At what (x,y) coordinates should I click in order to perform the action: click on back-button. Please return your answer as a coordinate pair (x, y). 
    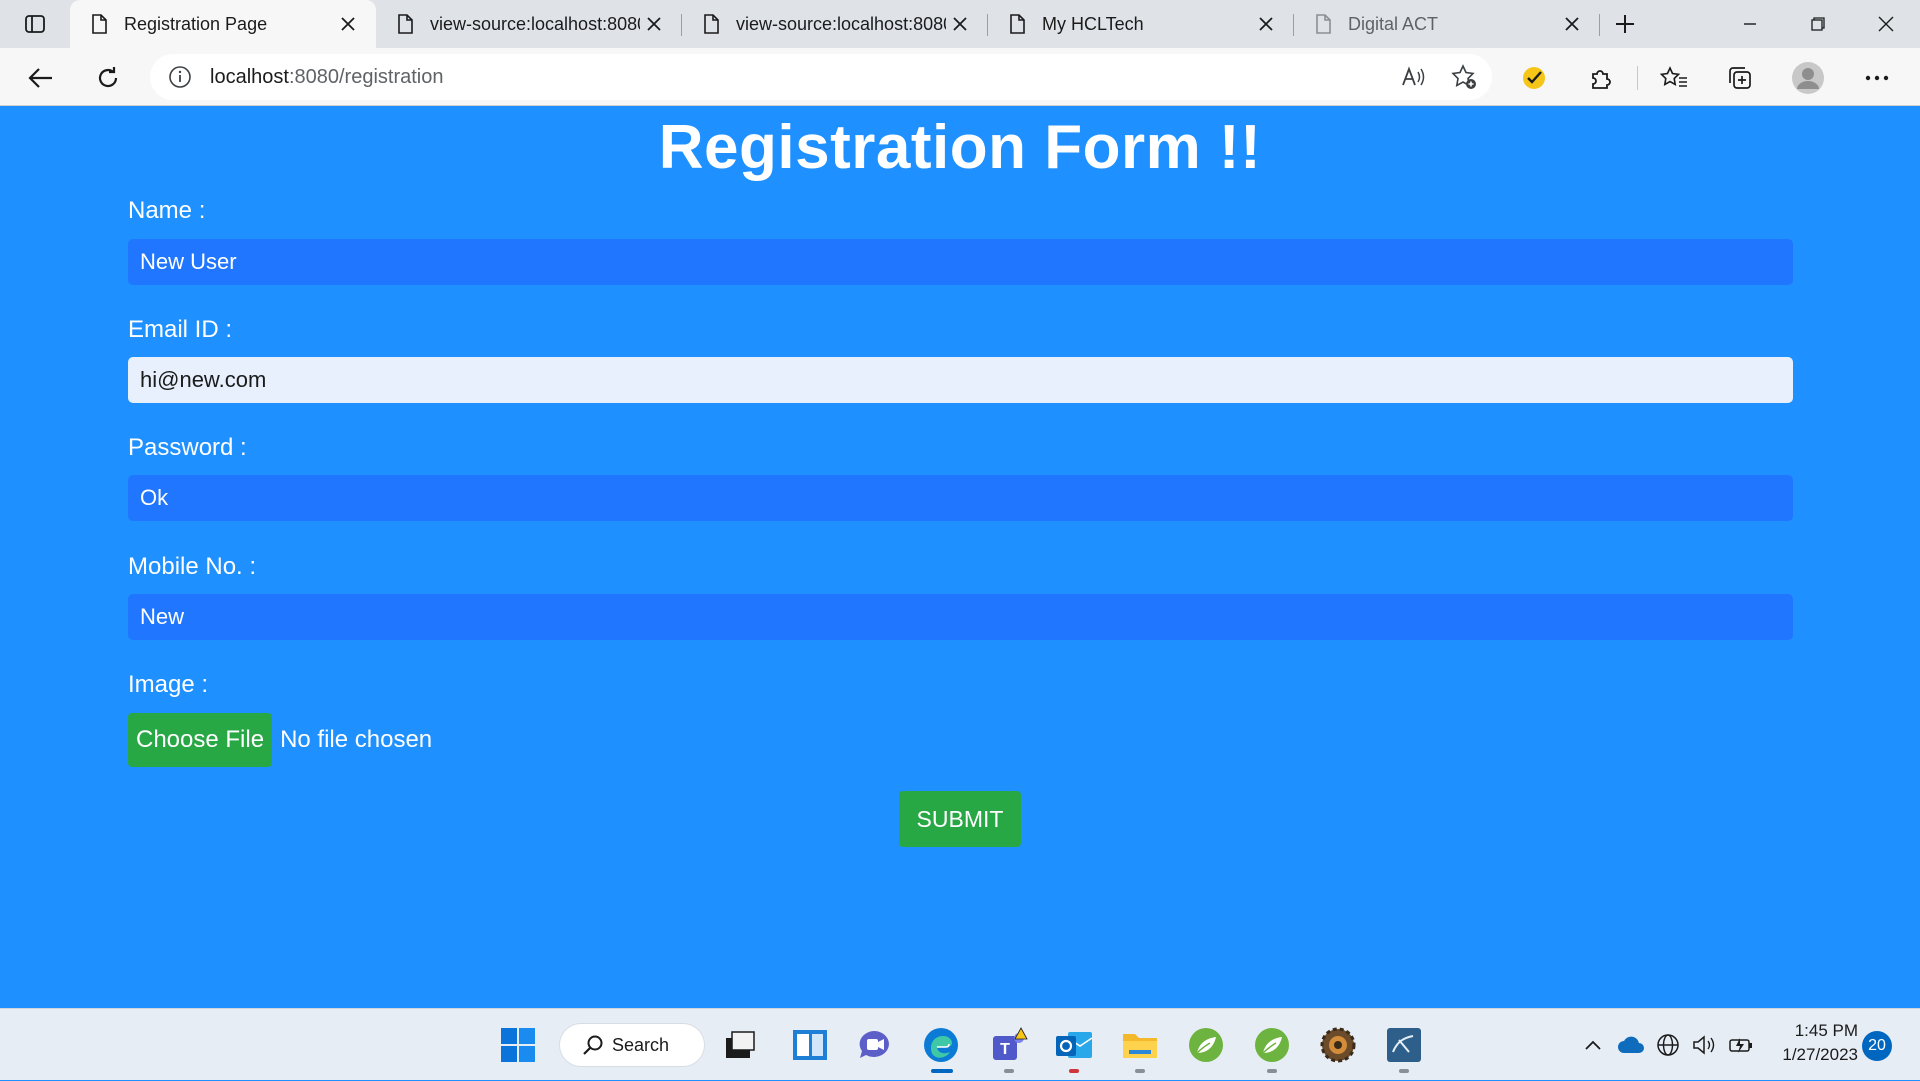
    Looking at the image, I should click on (41, 78).